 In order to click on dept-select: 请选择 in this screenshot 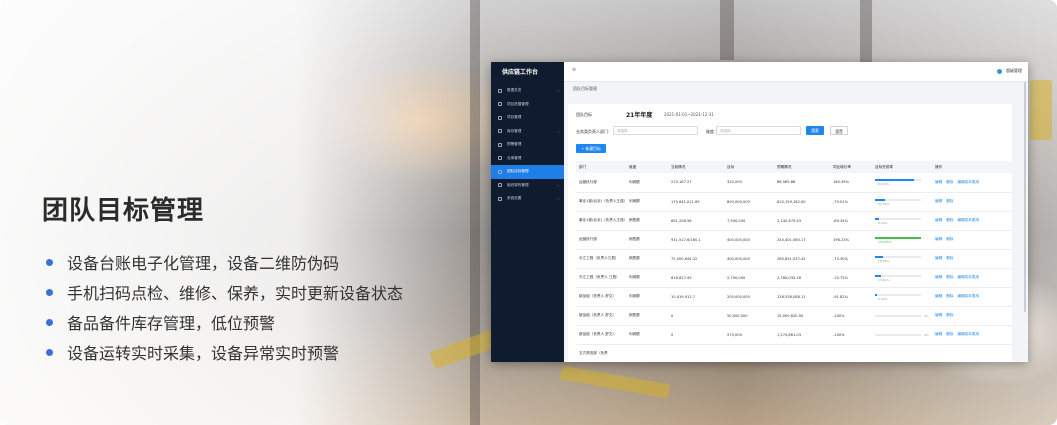, I will do `click(655, 130)`.